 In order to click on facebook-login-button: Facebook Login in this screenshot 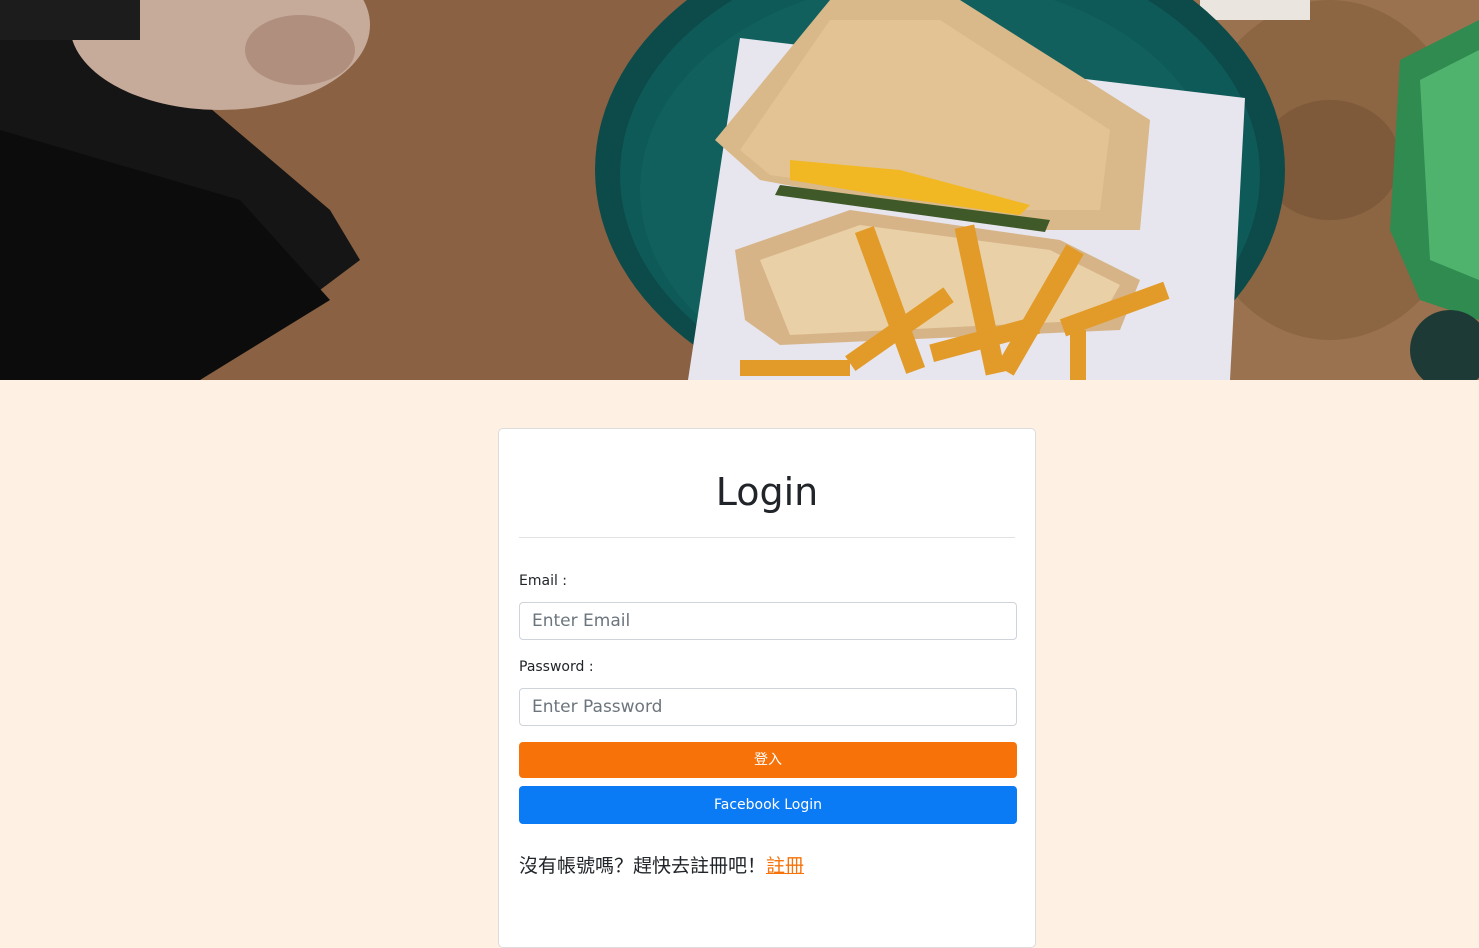, I will do `click(768, 805)`.